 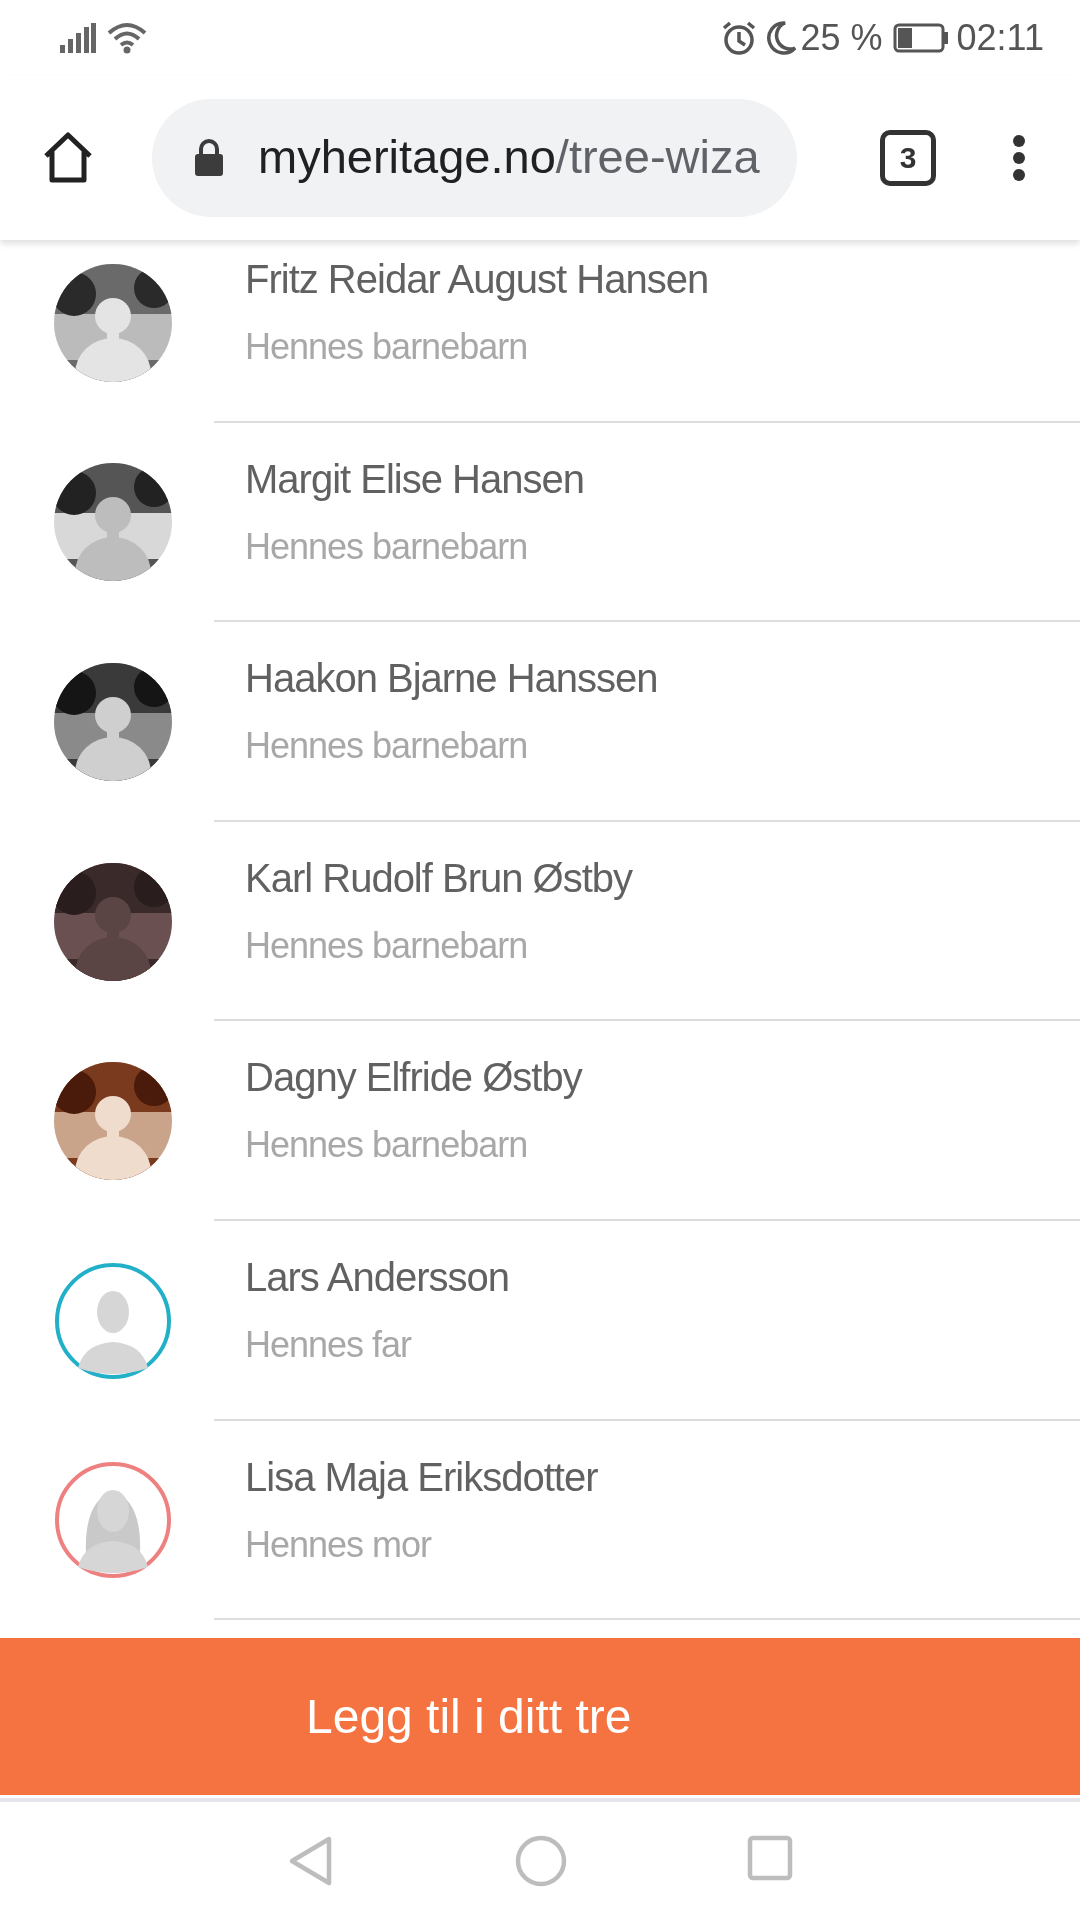 What do you see at coordinates (780, 37) in the screenshot?
I see `moon-icon` at bounding box center [780, 37].